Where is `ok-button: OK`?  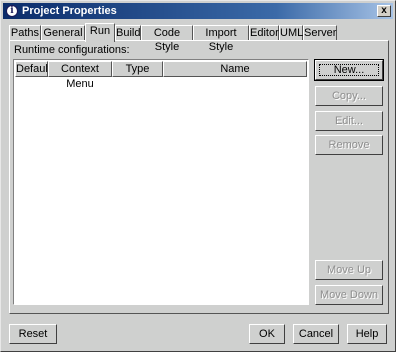
ok-button: OK is located at coordinates (267, 334).